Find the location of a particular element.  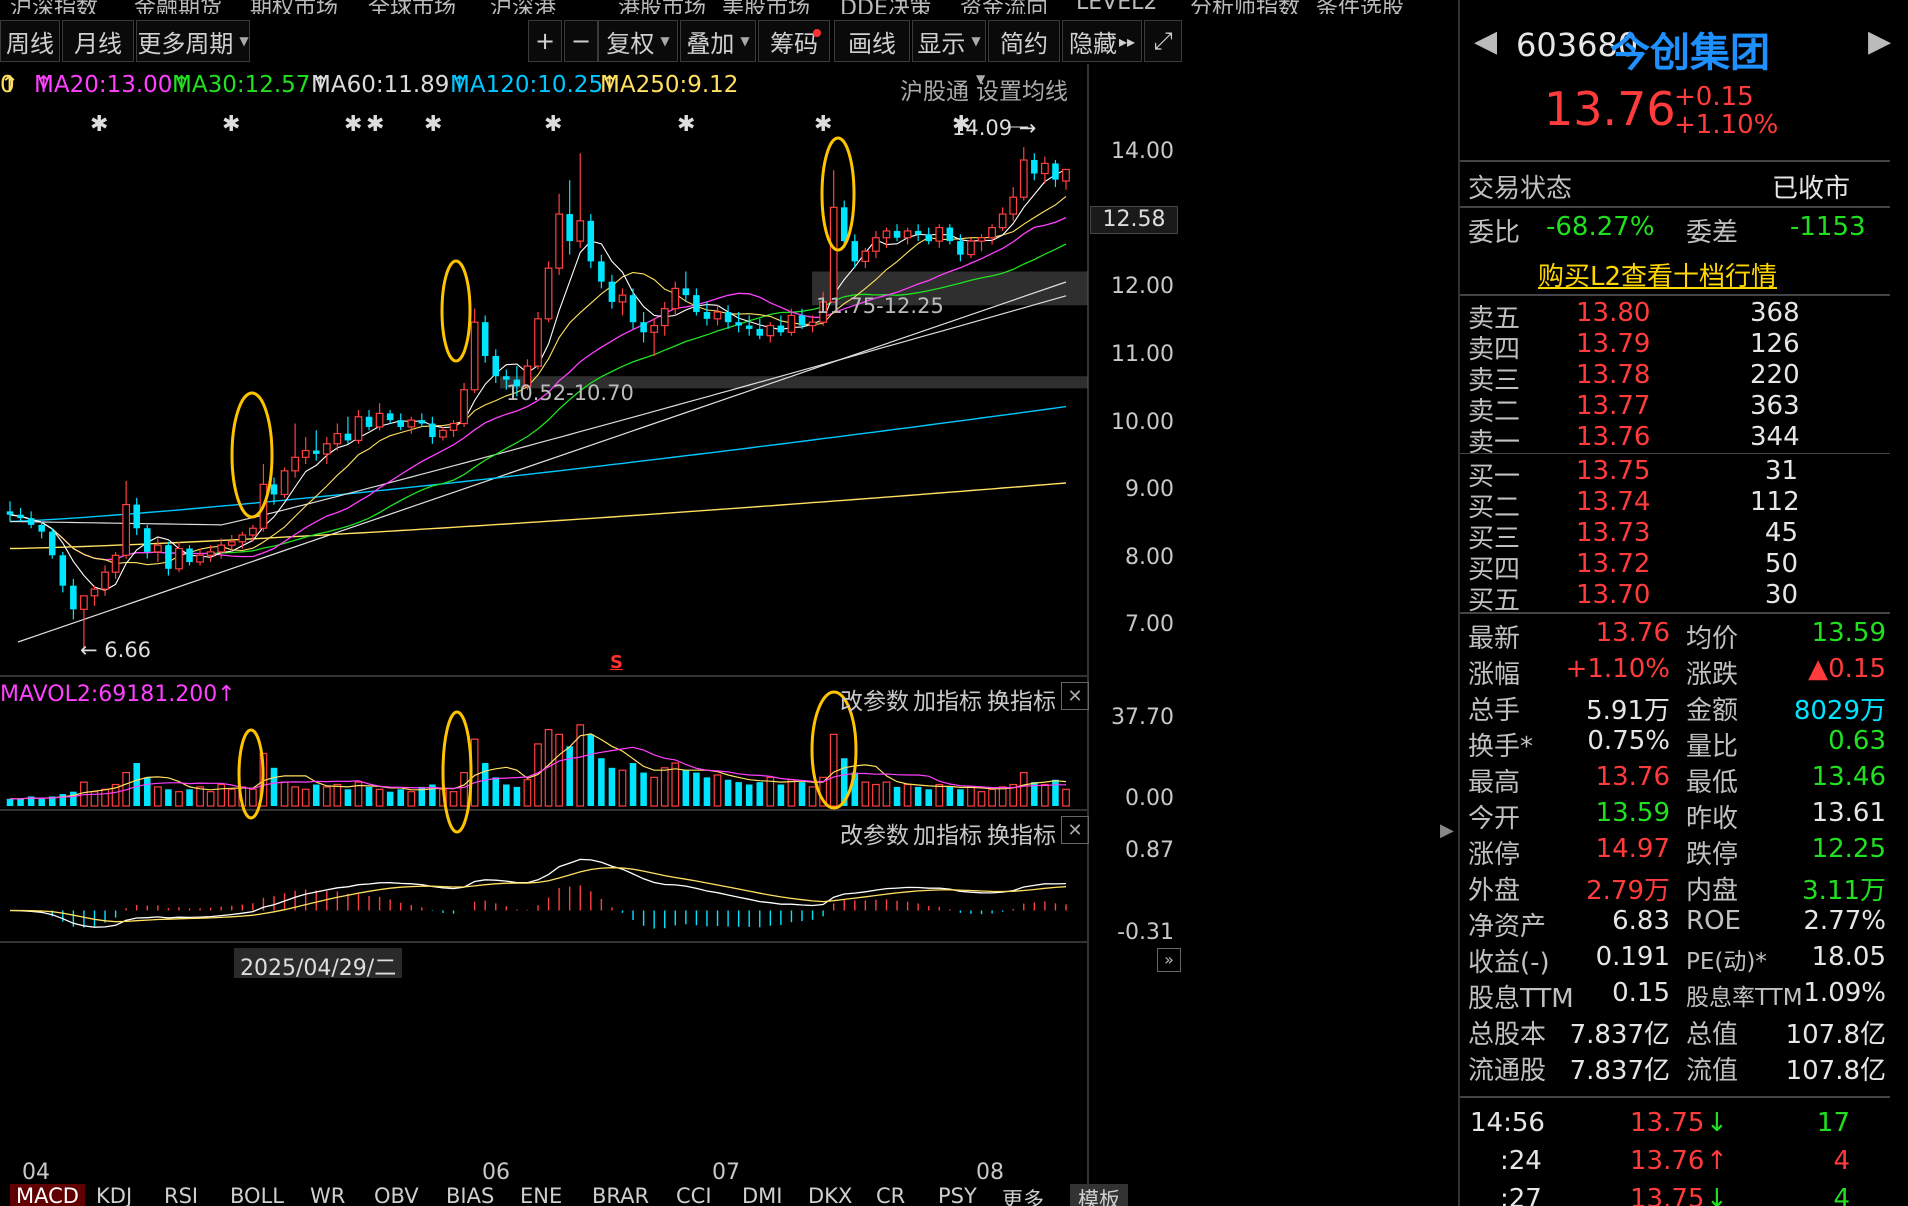

collapse-panel-icon: ▶ is located at coordinates (1447, 850).